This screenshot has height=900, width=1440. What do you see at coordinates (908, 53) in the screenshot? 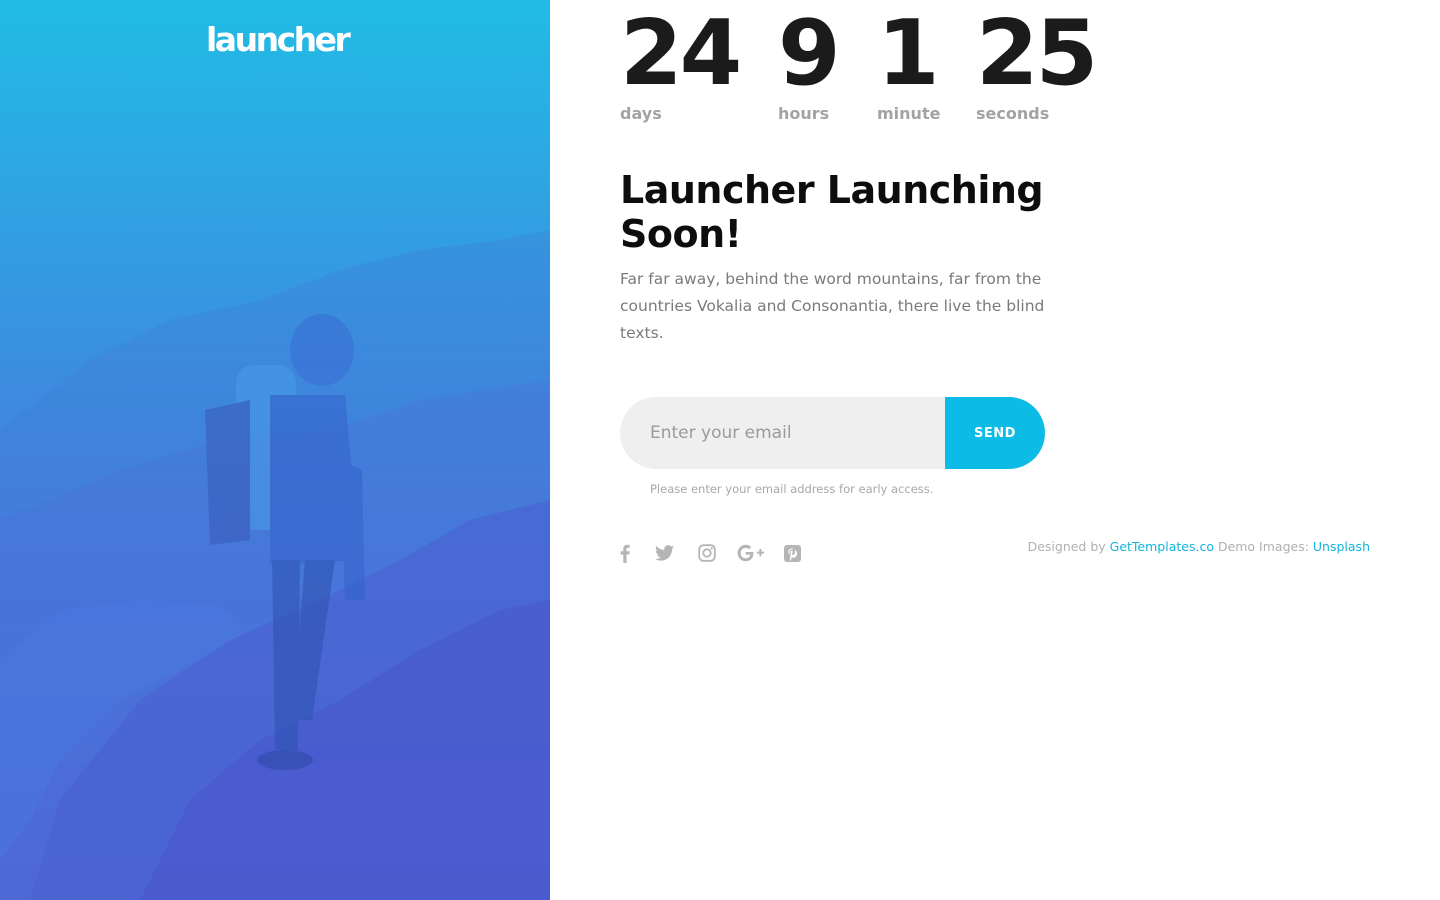
I see `countdown-minutes-value: 1` at bounding box center [908, 53].